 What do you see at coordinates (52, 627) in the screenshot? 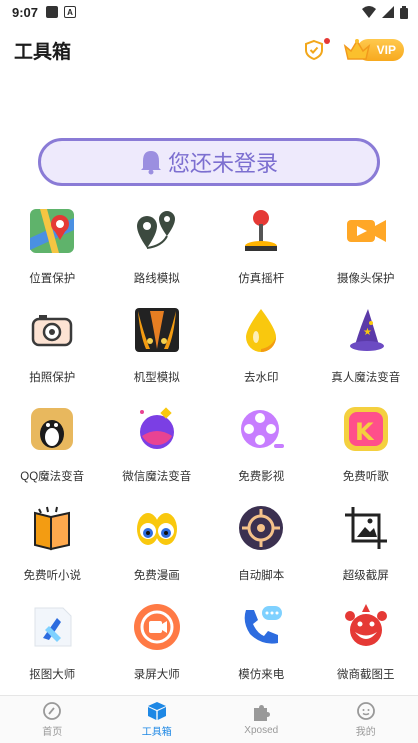
I see `cutout-icon` at bounding box center [52, 627].